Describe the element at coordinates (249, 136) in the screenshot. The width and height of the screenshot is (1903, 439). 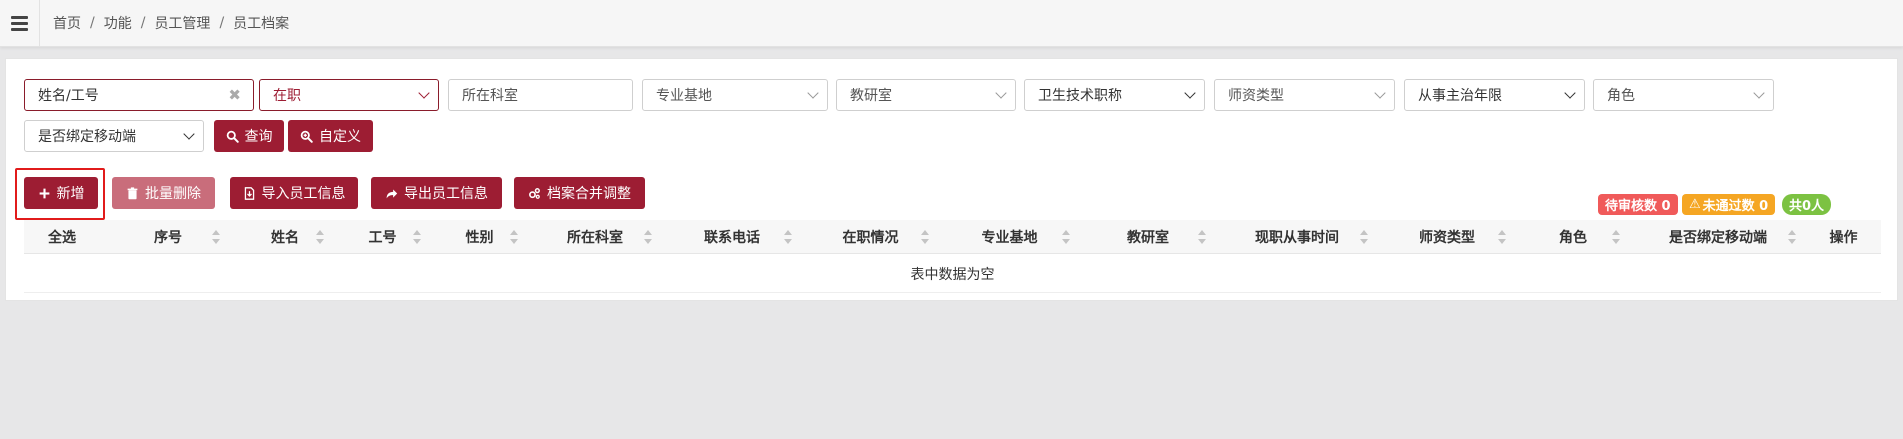
I see `query-button: 查询` at that location.